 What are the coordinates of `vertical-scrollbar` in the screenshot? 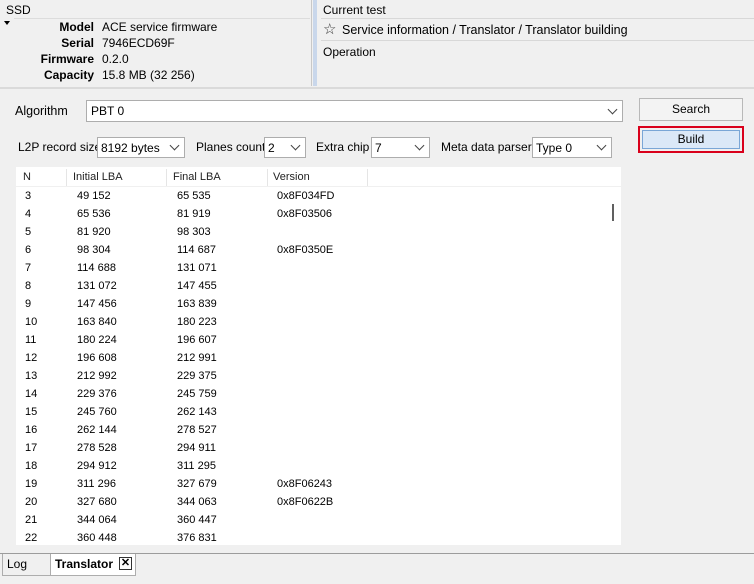 It's located at (614, 366).